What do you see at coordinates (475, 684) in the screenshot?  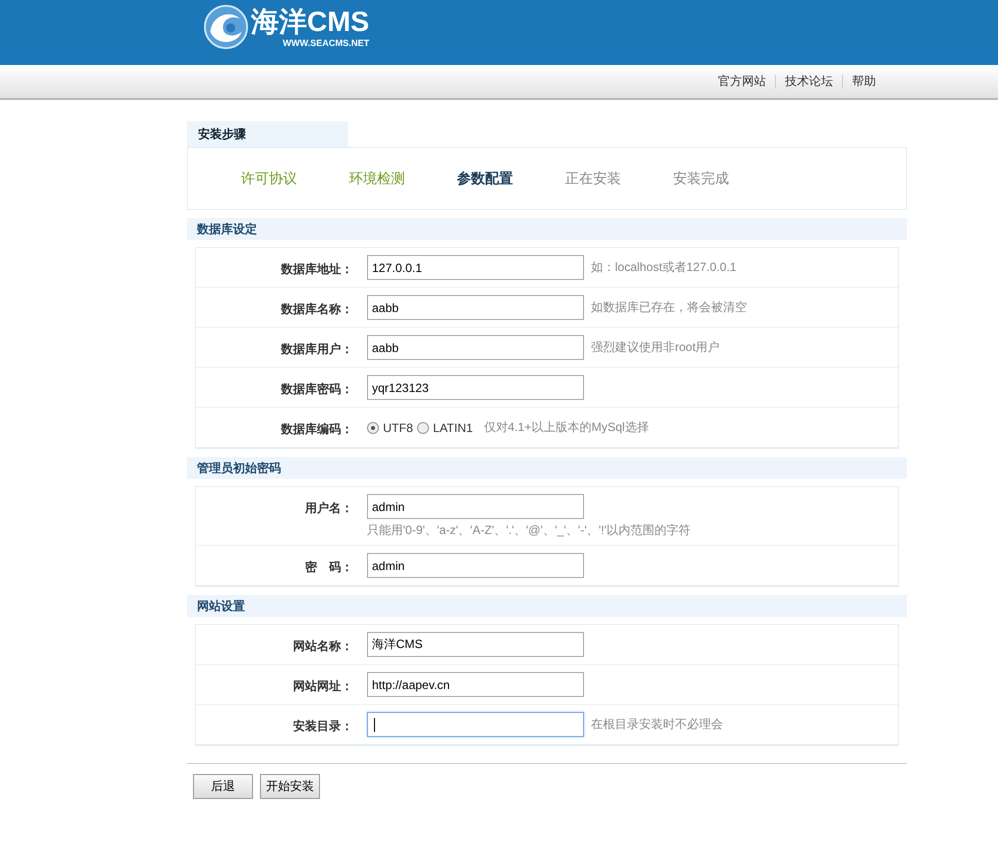 I see `input-field: http://aapev.cn` at bounding box center [475, 684].